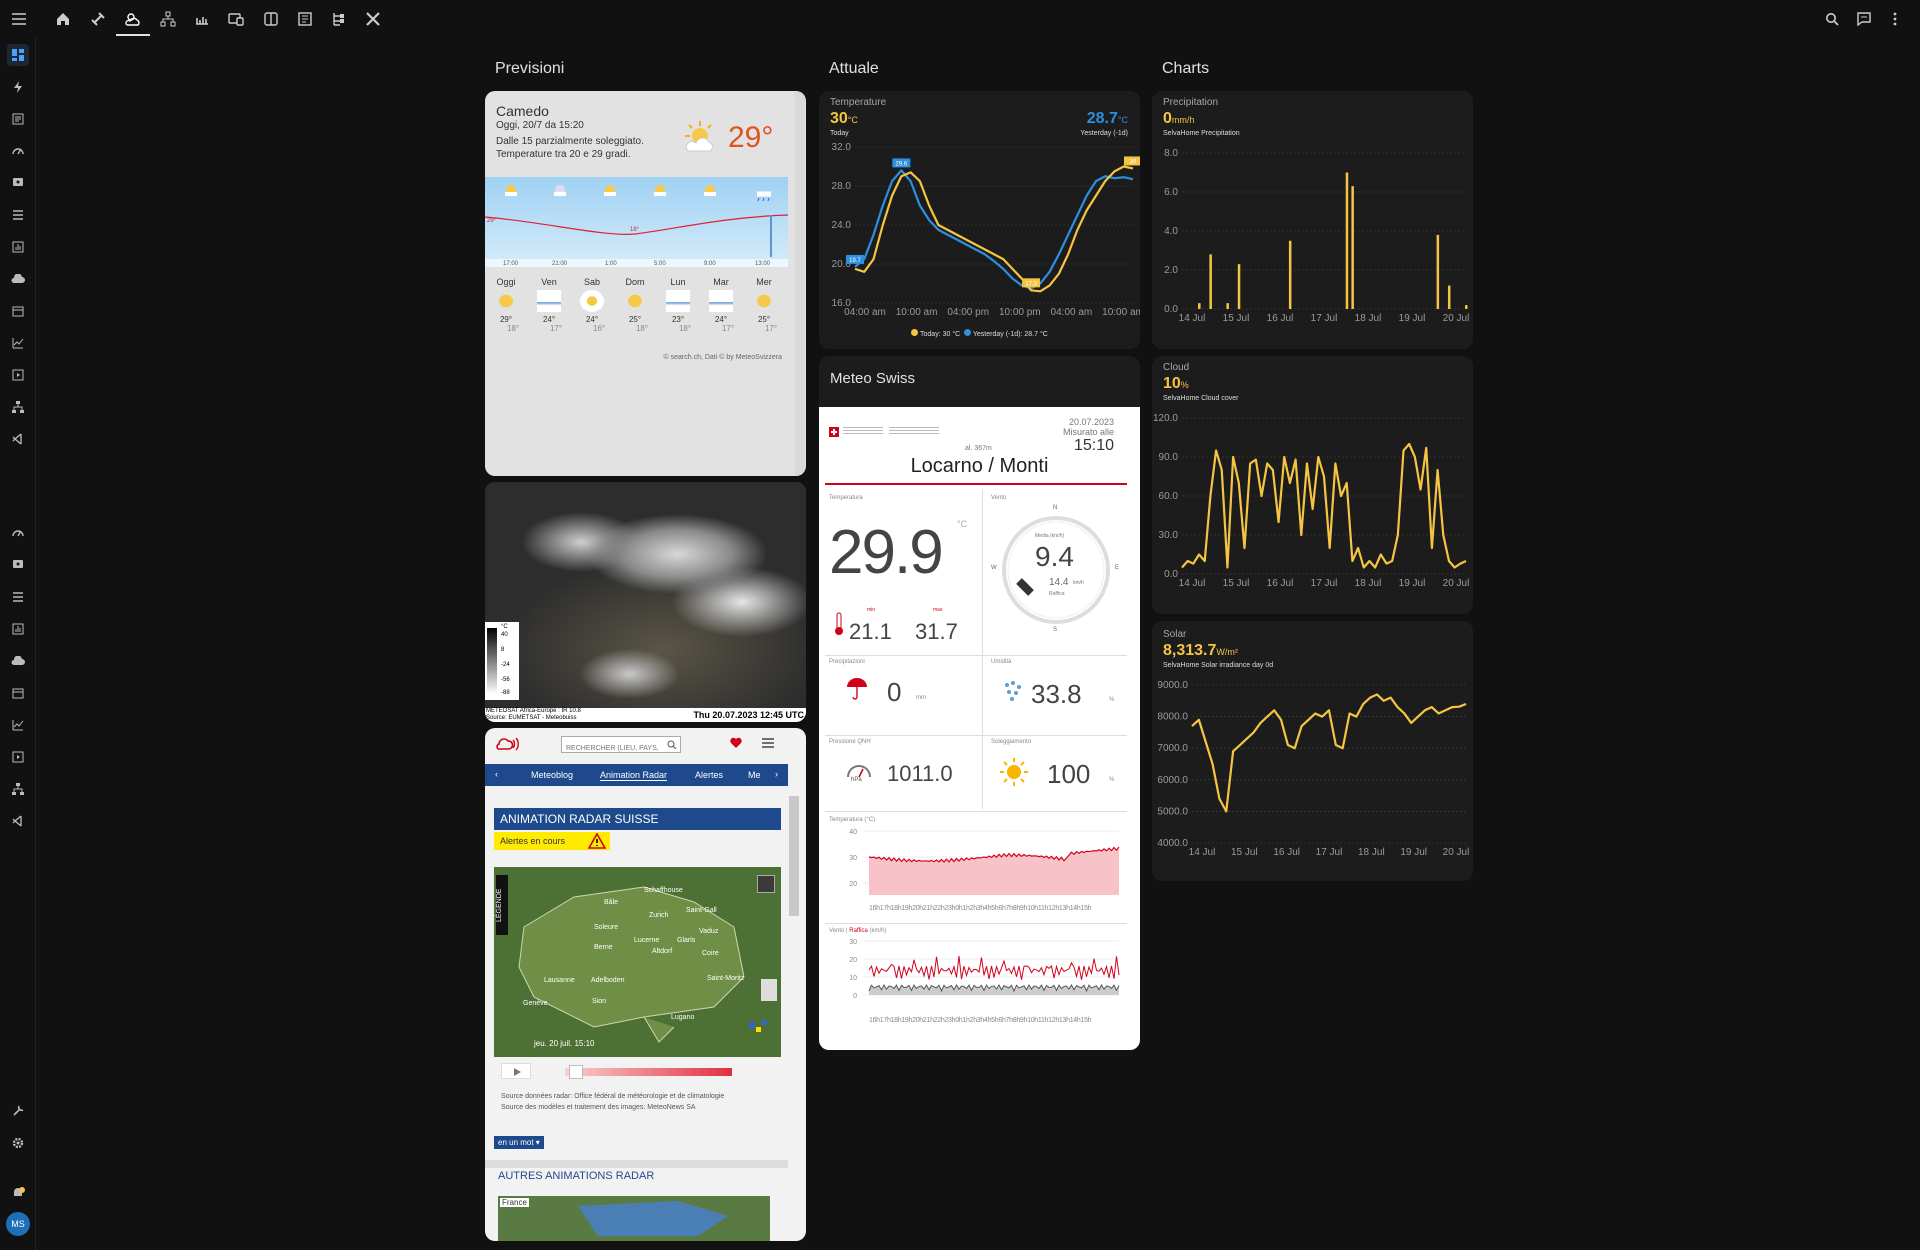 The image size is (1920, 1250). I want to click on france-radar-thumbnail: France, so click(634, 1218).